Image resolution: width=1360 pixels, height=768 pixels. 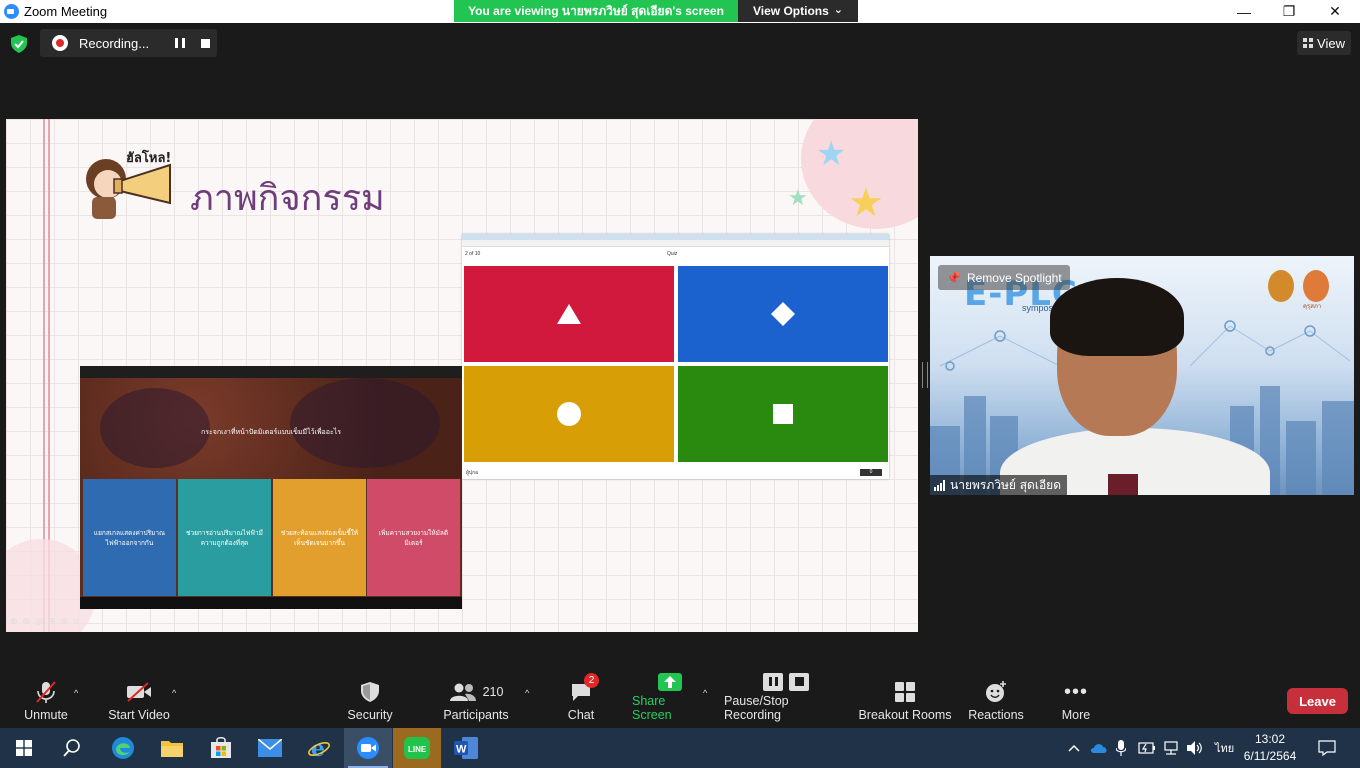 What do you see at coordinates (139, 715) in the screenshot?
I see `start-video-label: Start Video` at bounding box center [139, 715].